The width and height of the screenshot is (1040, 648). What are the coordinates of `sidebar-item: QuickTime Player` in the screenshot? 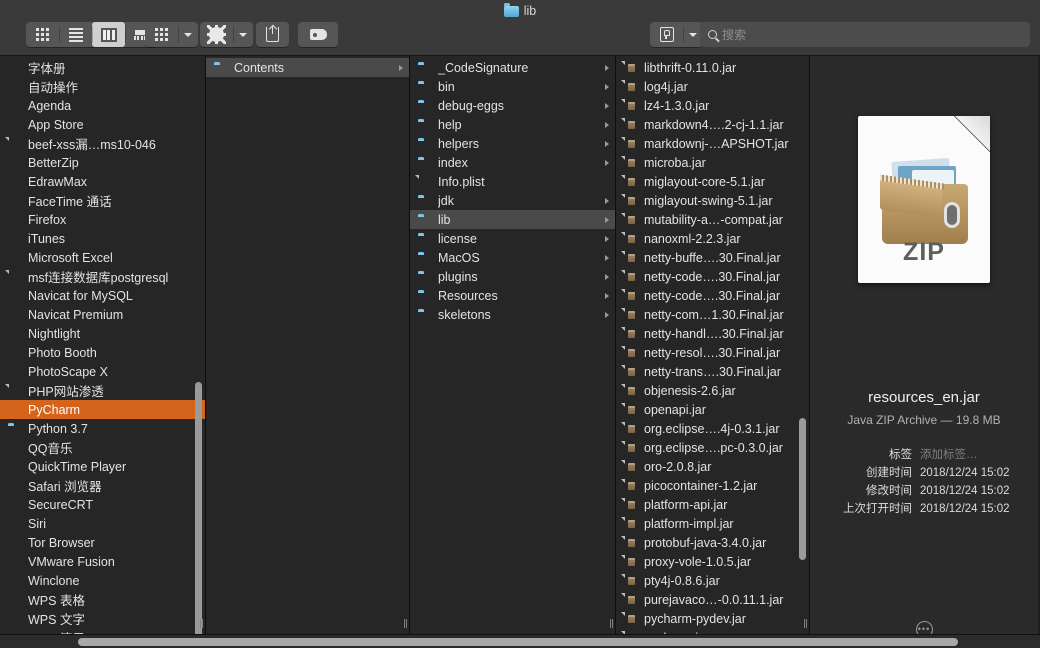 It's located at (102, 466).